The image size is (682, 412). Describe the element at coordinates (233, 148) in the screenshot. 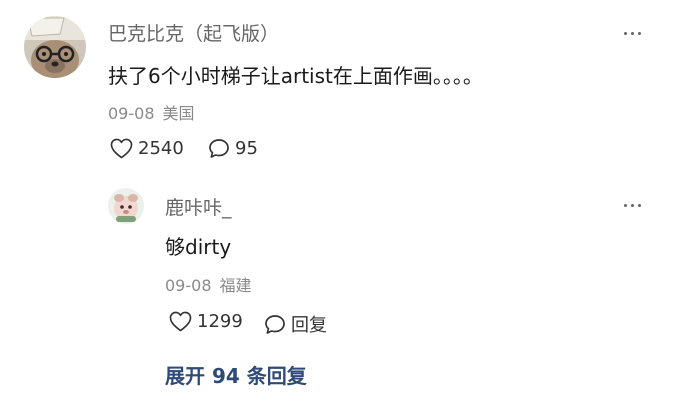

I see `reply-button: 95` at that location.